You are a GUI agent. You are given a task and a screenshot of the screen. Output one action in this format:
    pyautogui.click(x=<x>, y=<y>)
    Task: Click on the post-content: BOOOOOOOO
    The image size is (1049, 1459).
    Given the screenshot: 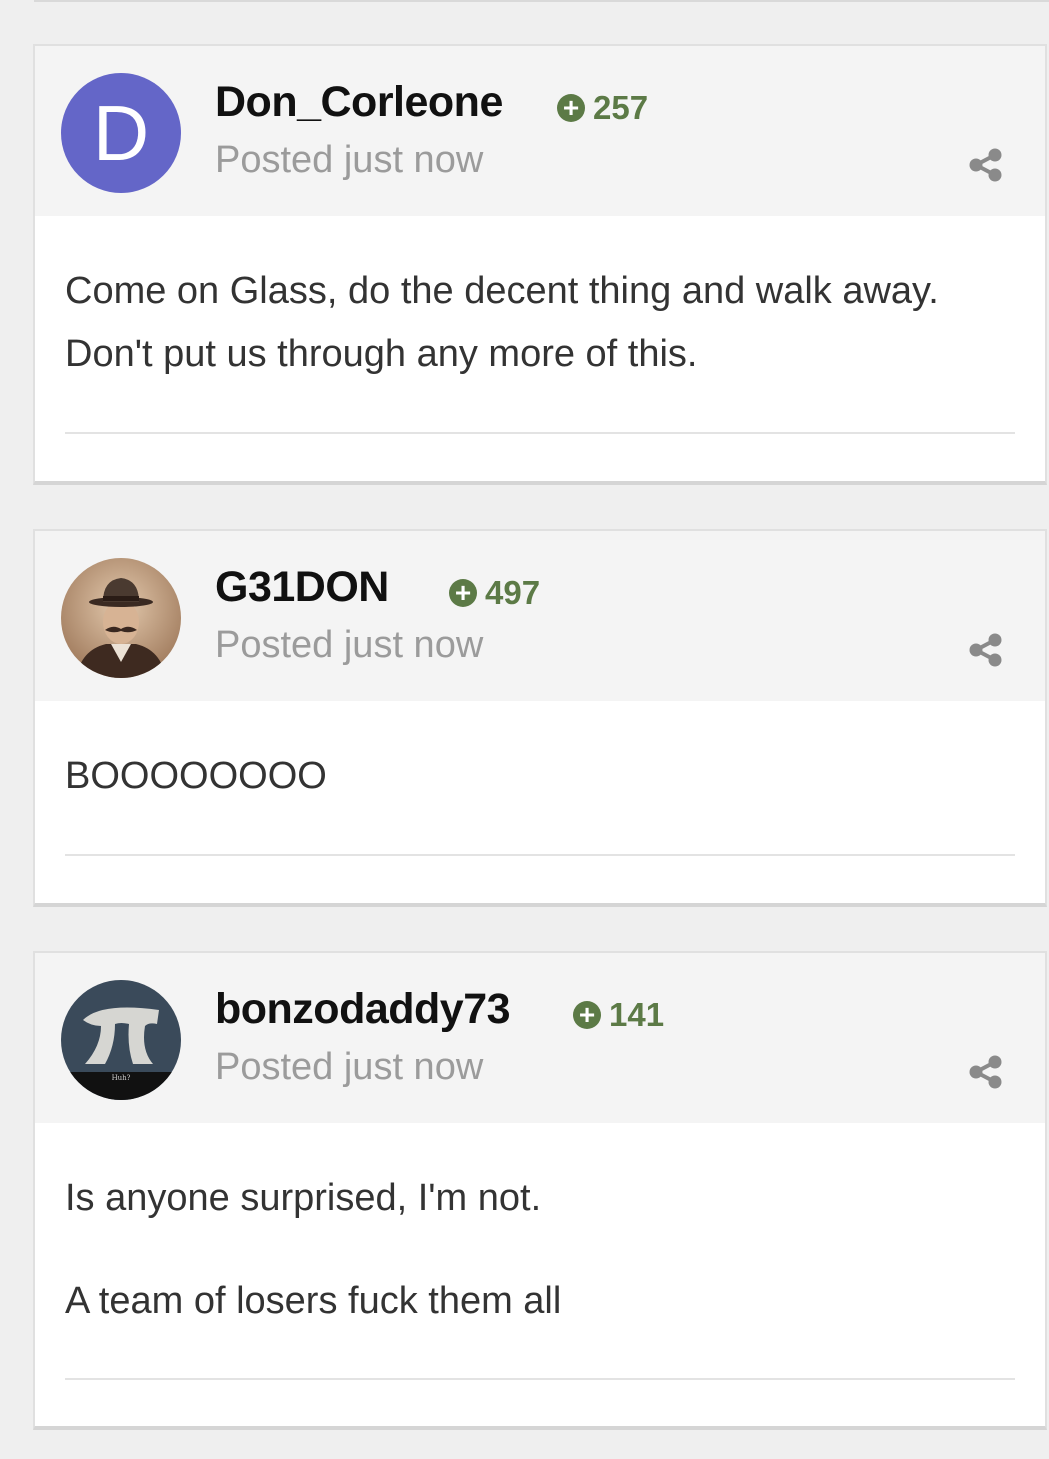 What is the action you would take?
    pyautogui.click(x=540, y=754)
    